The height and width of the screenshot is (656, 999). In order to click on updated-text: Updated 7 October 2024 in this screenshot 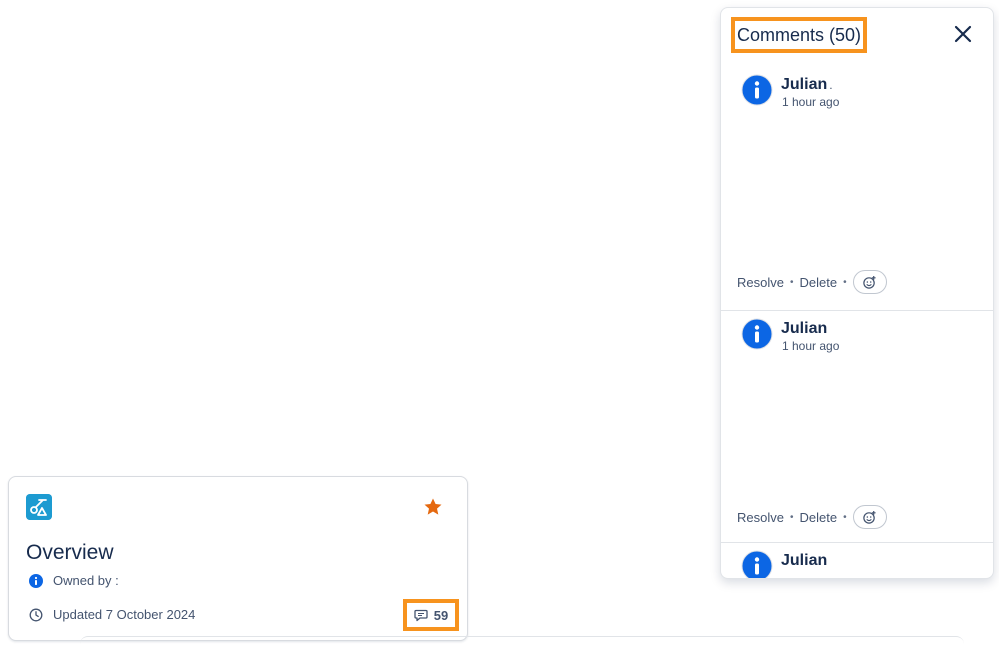, I will do `click(124, 614)`.